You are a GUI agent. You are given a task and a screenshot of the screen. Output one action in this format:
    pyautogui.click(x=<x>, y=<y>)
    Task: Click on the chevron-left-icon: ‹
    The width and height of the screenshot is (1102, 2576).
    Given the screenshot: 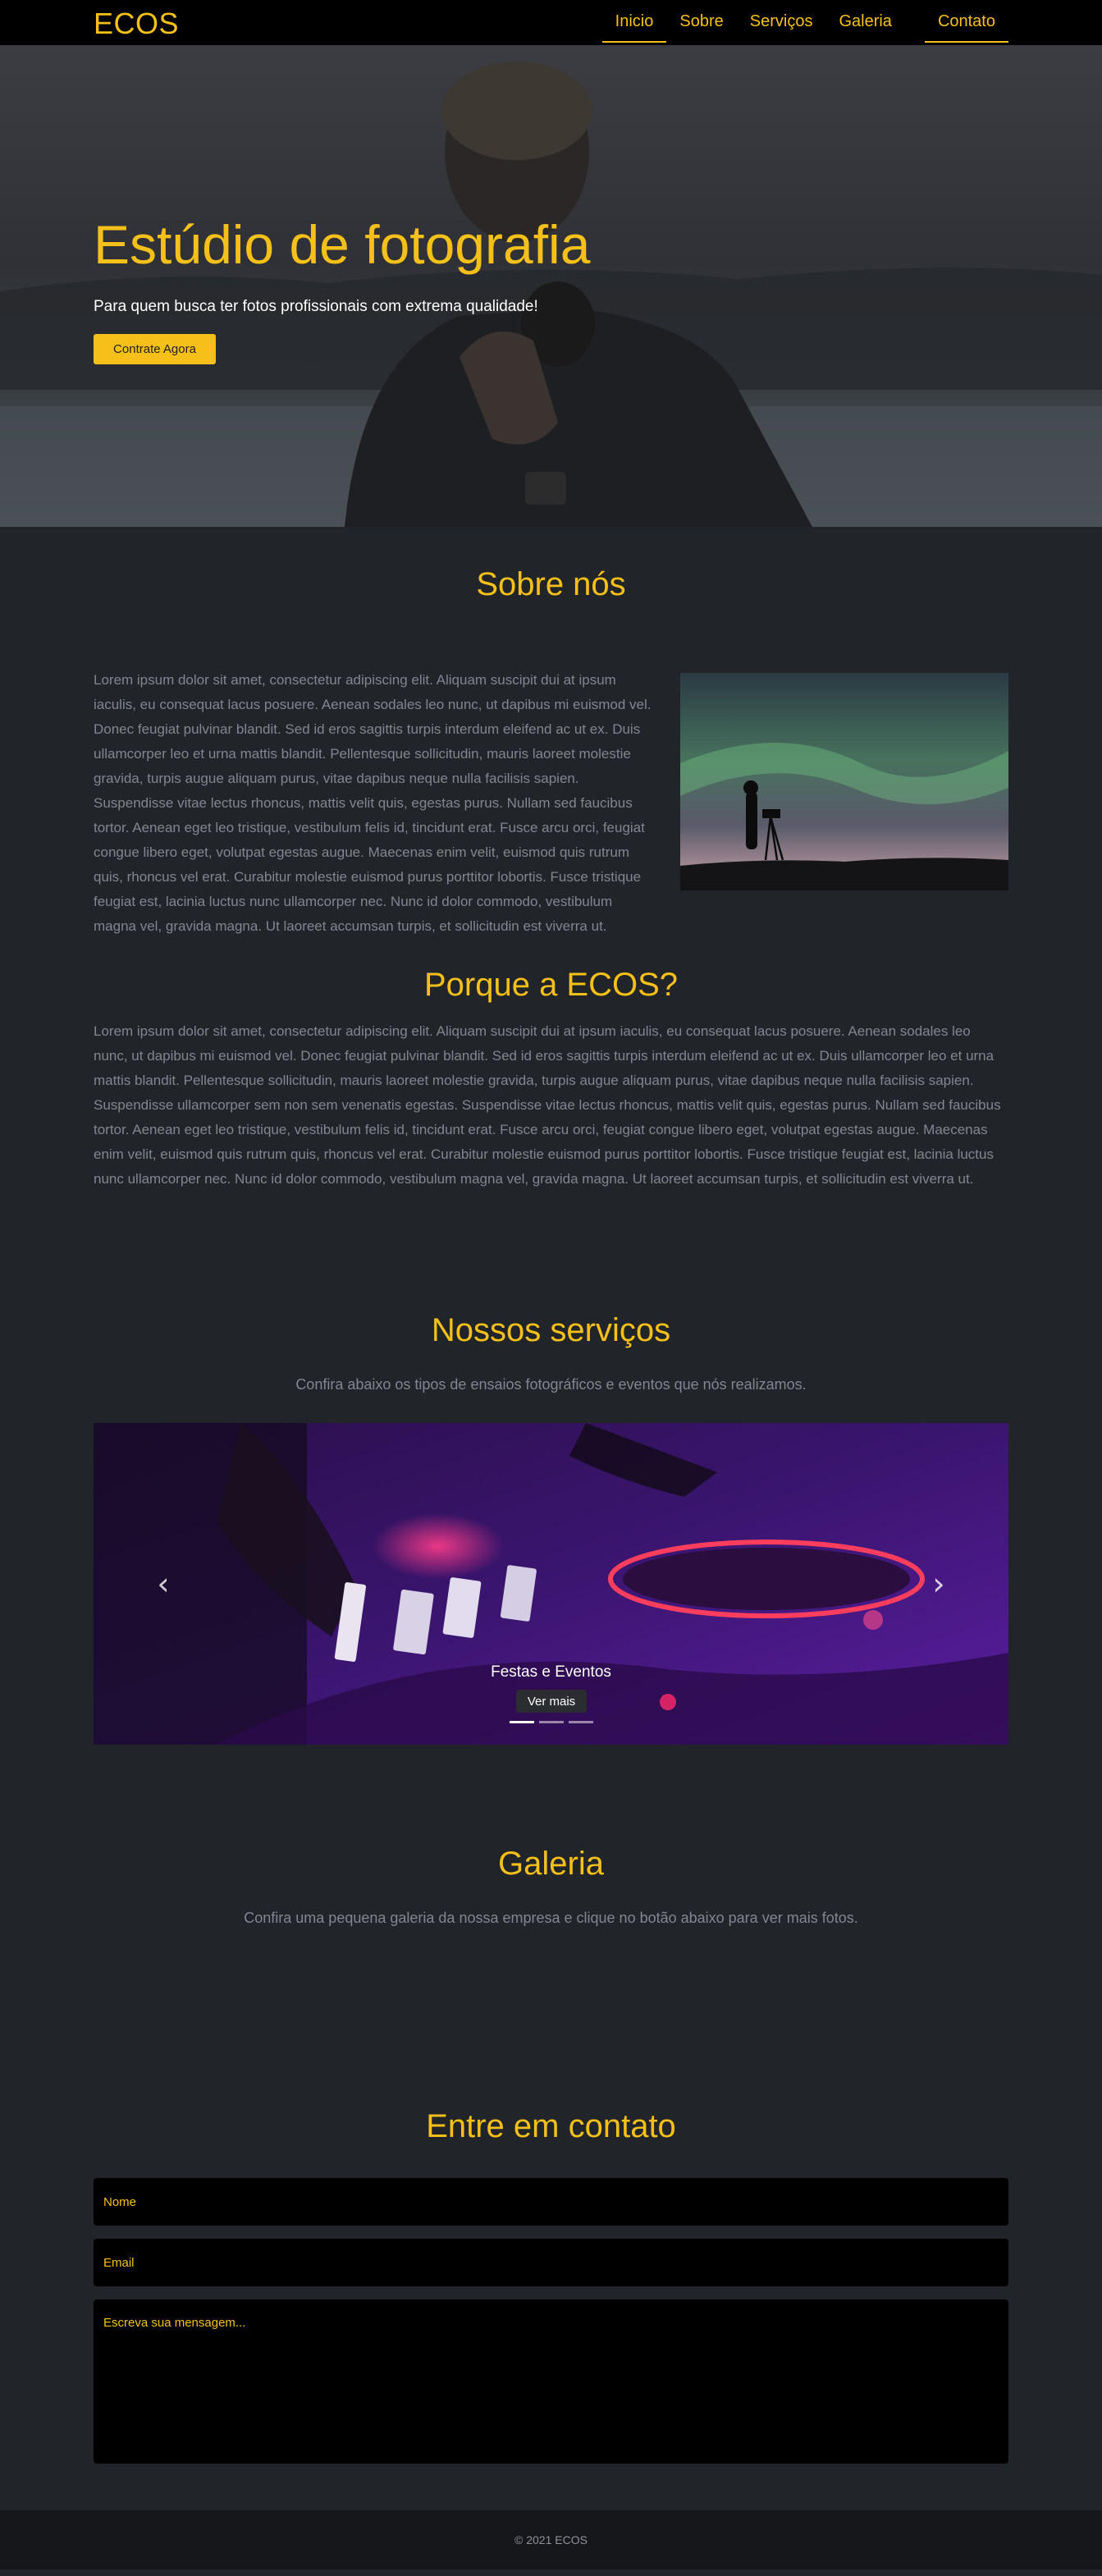 What is the action you would take?
    pyautogui.click(x=163, y=1583)
    